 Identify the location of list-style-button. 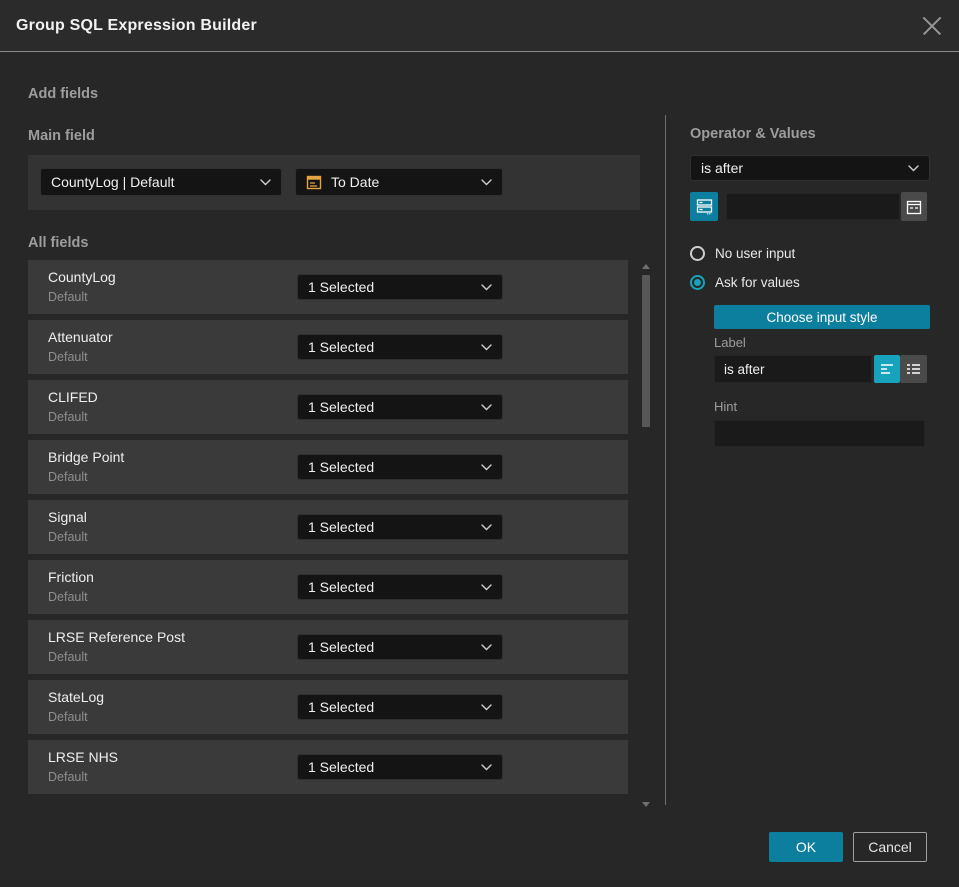
(913, 369).